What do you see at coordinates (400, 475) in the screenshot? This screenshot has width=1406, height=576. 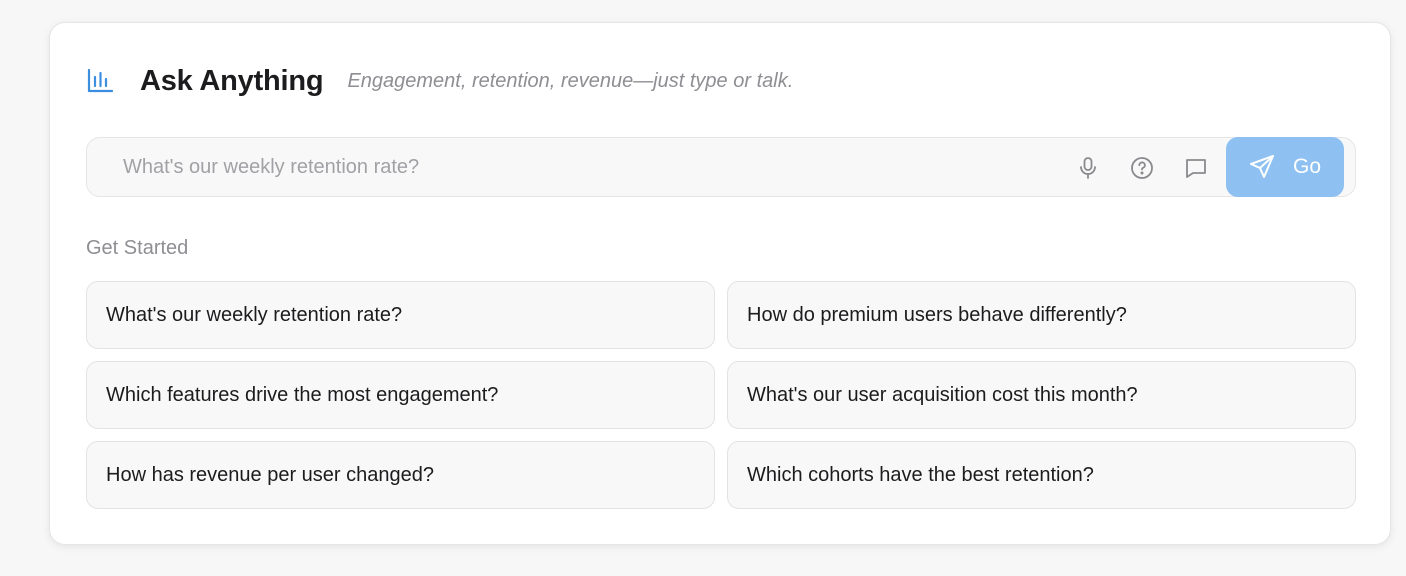 I see `suggestion-chip: How has revenue per user changed?` at bounding box center [400, 475].